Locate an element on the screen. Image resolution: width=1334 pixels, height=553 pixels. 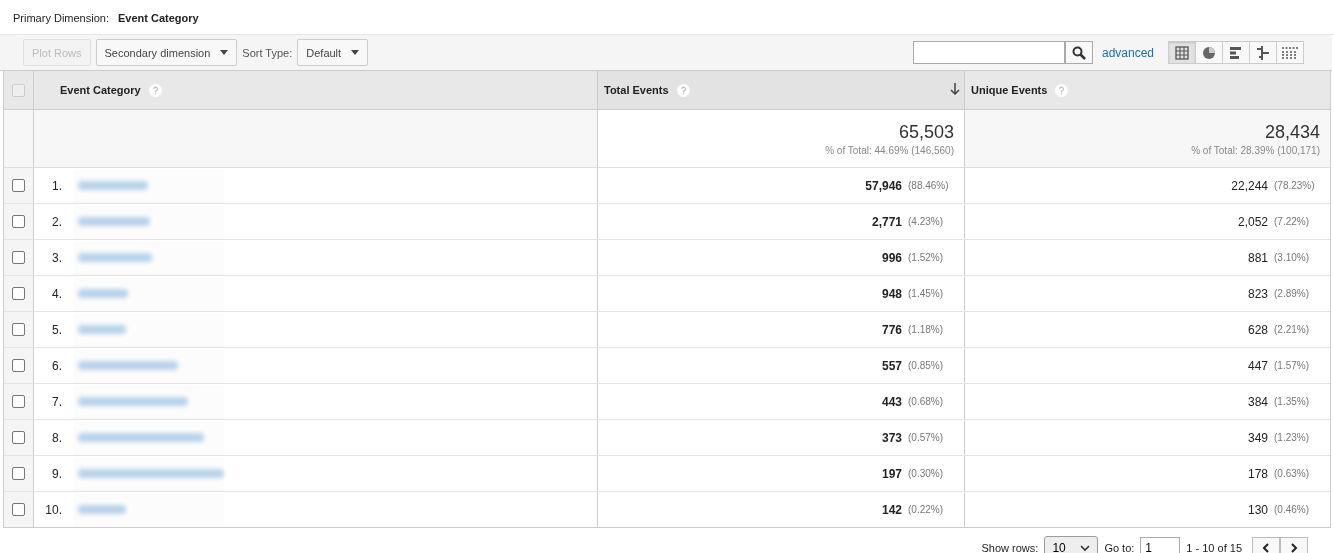
table-cell: 628 is located at coordinates (1257, 329).